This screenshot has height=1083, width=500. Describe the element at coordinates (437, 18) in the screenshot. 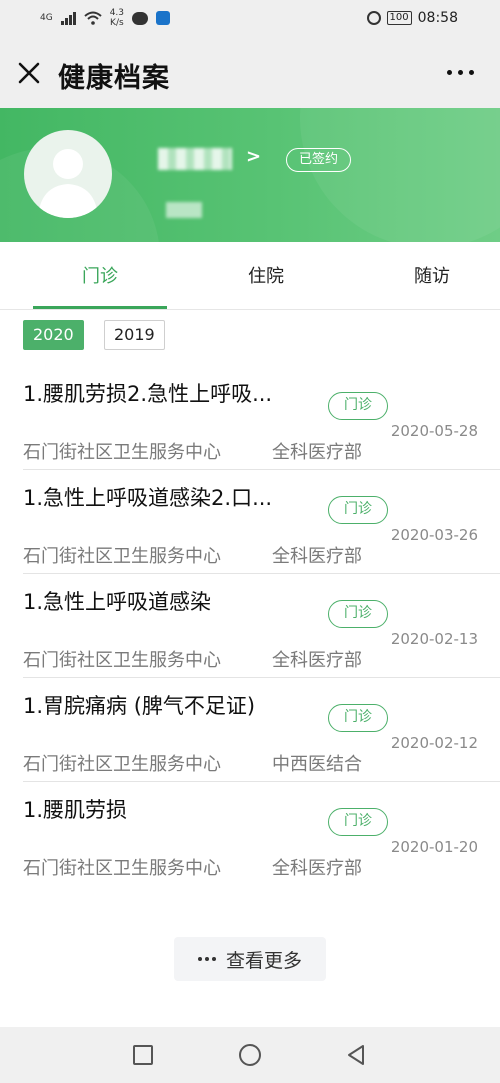

I see `status-time: 08:58` at that location.